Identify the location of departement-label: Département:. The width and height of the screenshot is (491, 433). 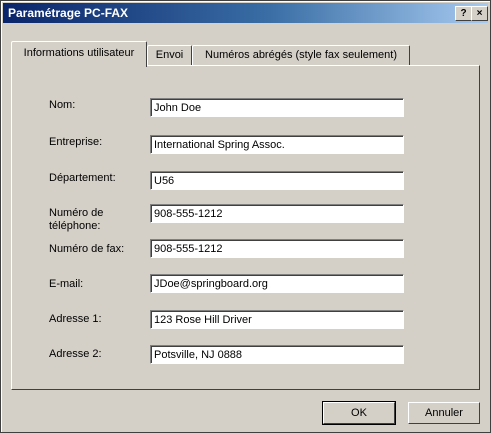
(82, 178).